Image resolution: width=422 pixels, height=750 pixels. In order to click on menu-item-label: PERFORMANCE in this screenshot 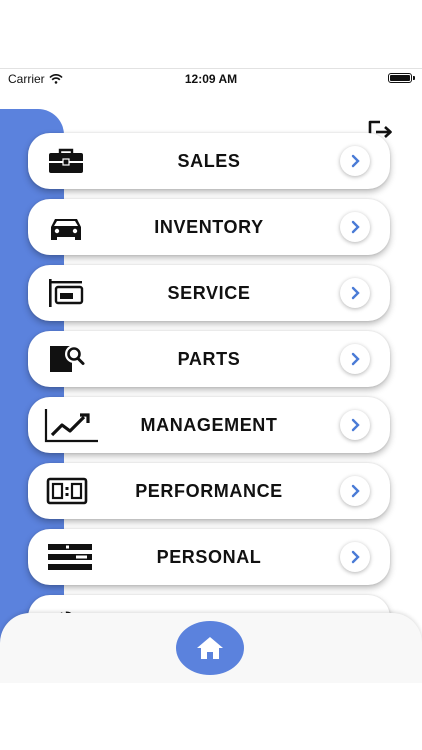, I will do `click(209, 491)`.